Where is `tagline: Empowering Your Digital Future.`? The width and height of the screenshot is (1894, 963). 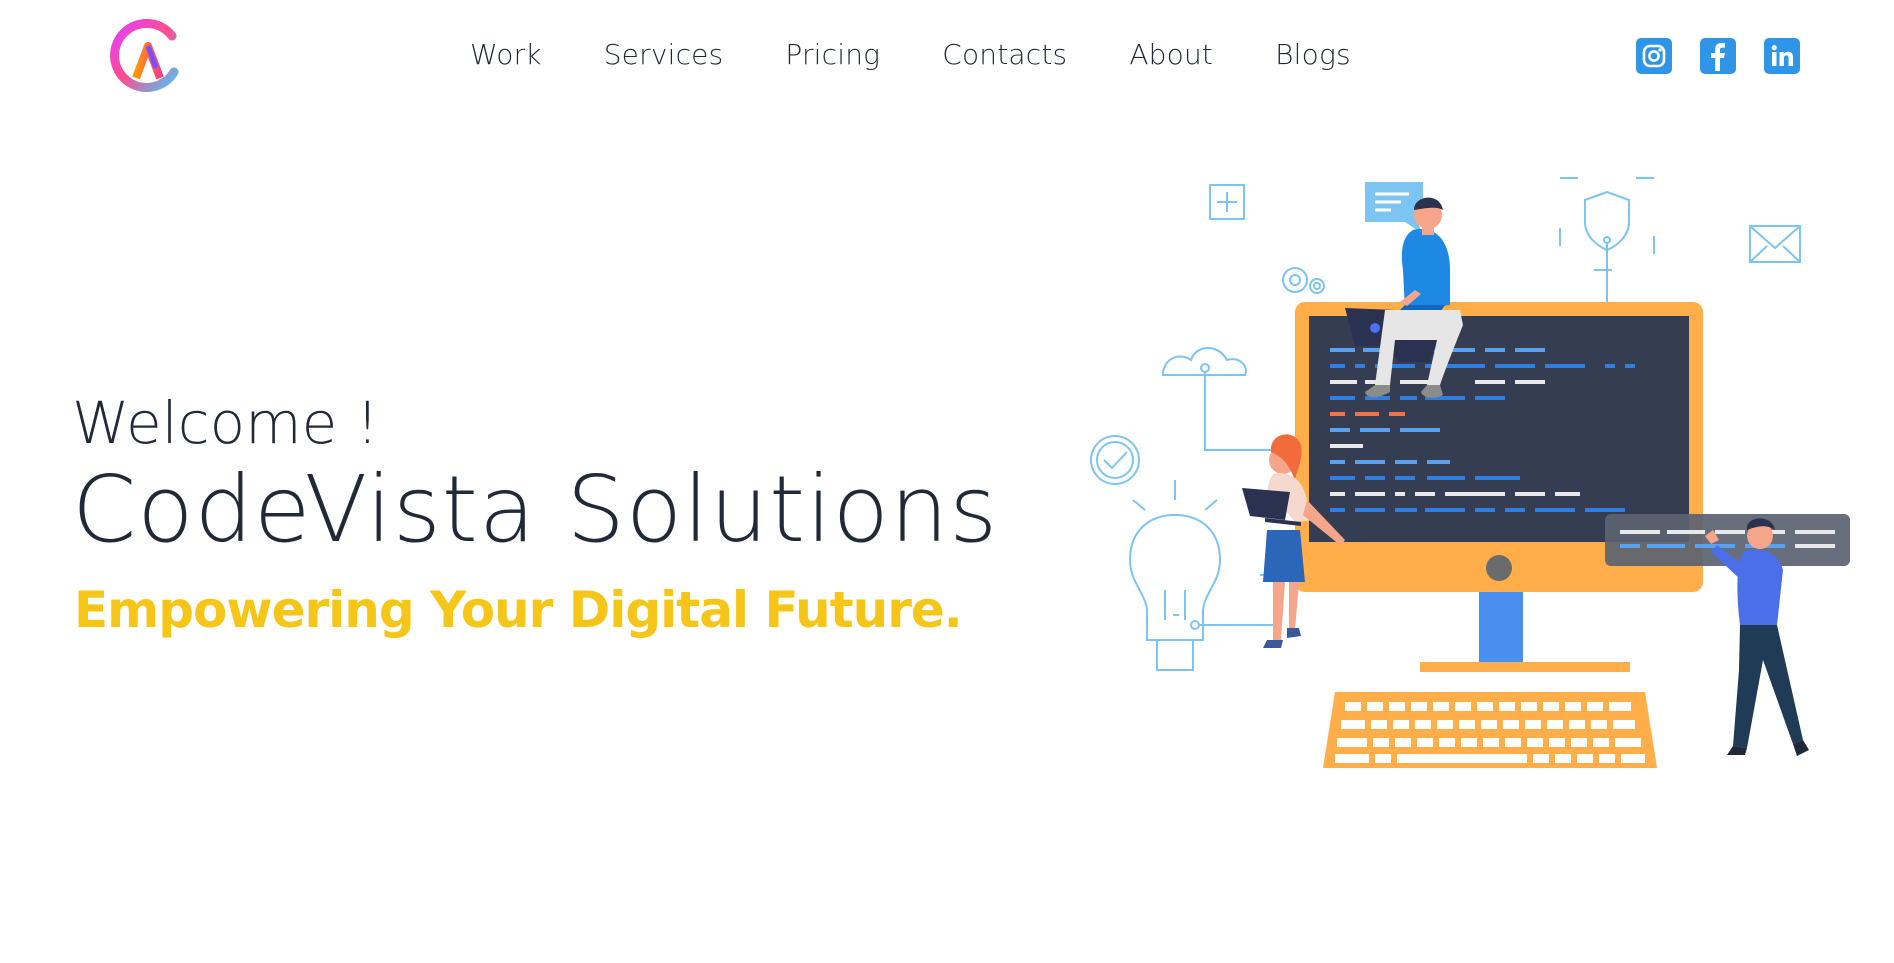 tagline: Empowering Your Digital Future. is located at coordinates (518, 610).